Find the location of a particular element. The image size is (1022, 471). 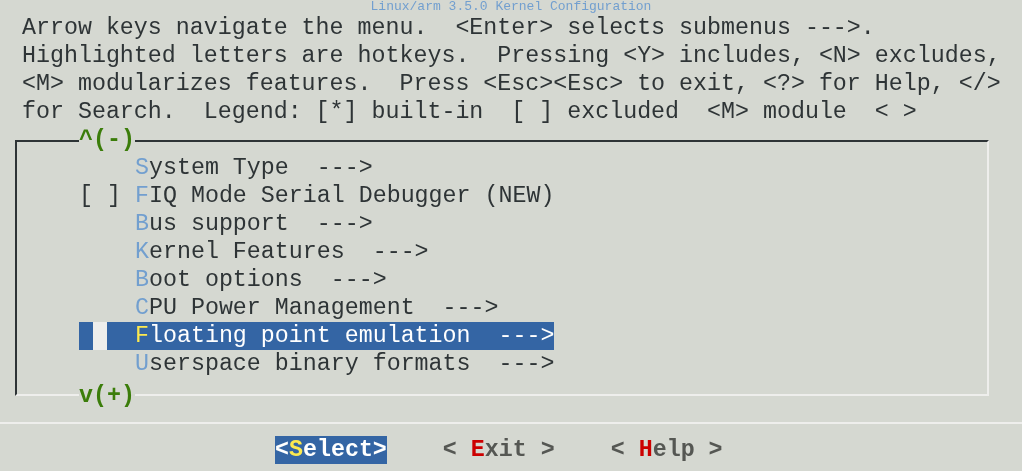

help-text: Highlighted letters are hotkeys. Pressing <Y> includes, <N> excludes, is located at coordinates (511, 56).